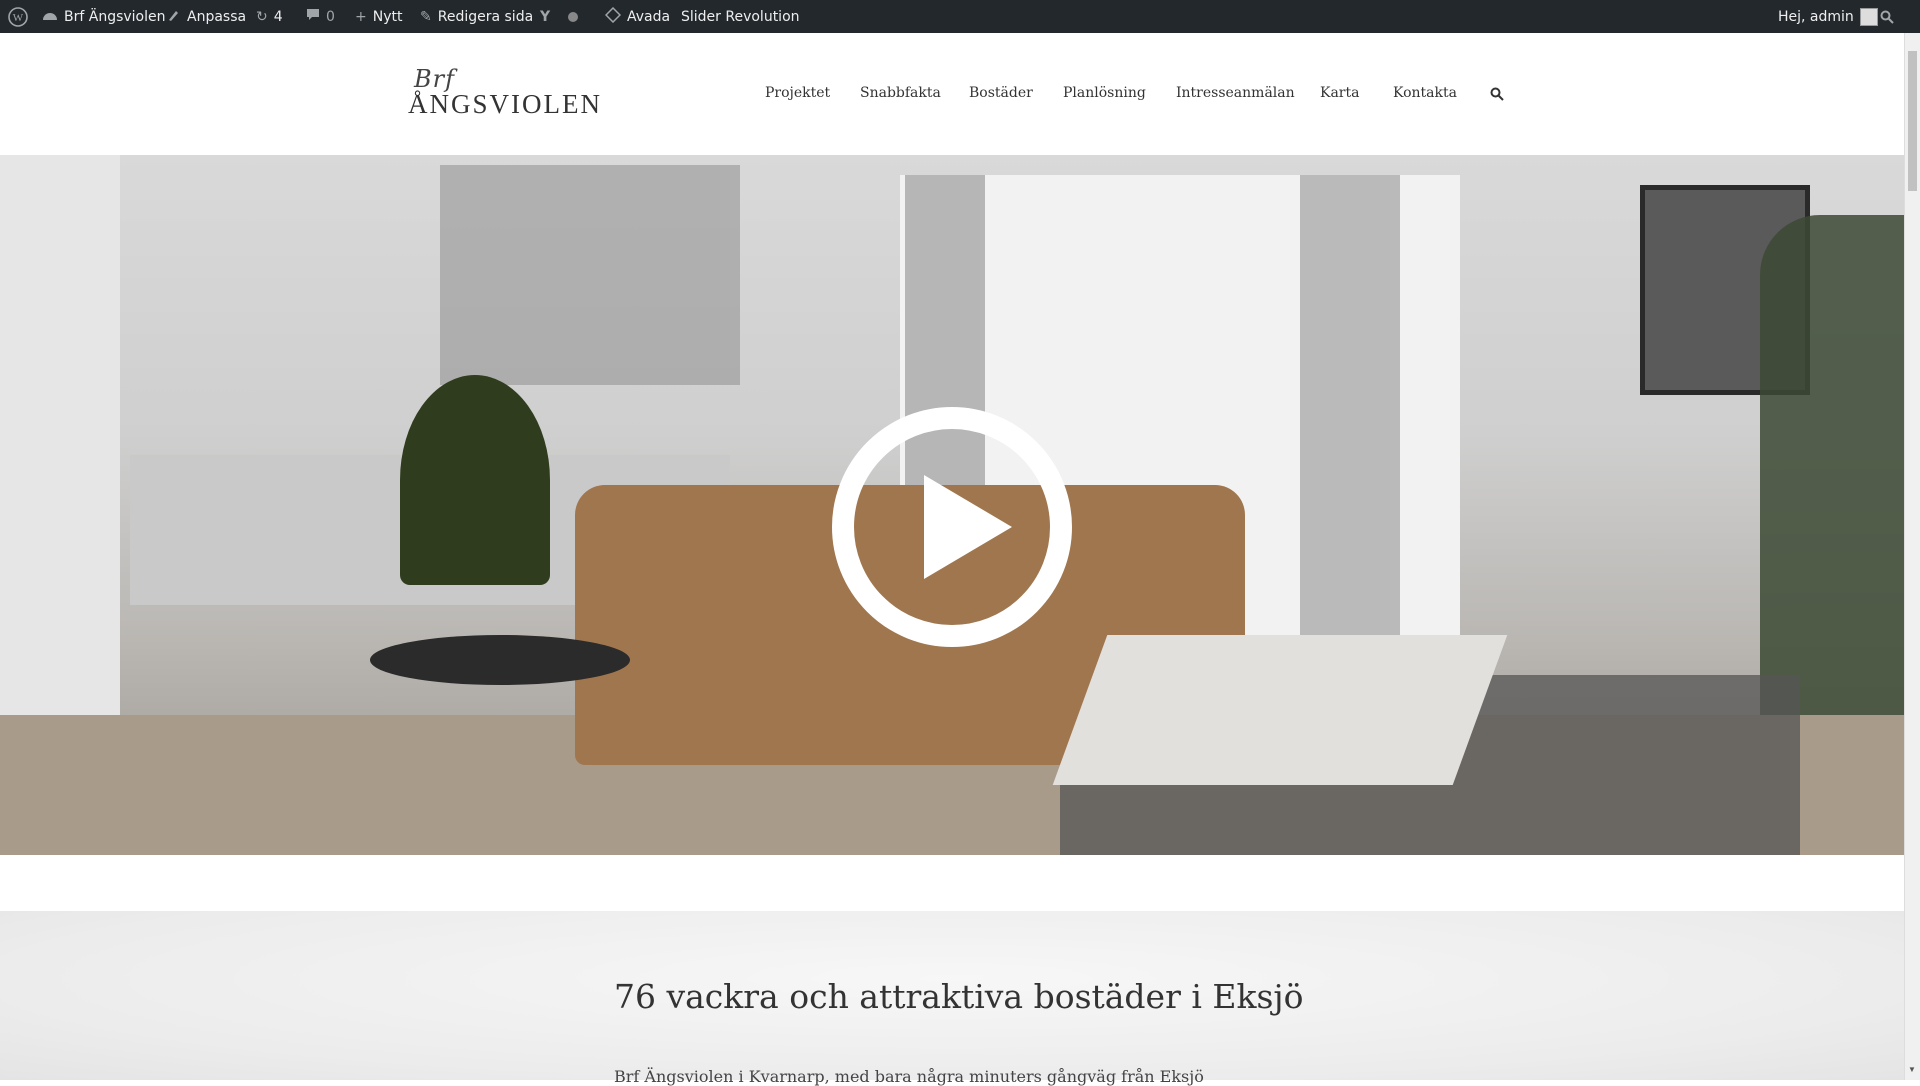 The height and width of the screenshot is (1086, 1920). Describe the element at coordinates (1887, 16) in the screenshot. I see `admin-bar-search-icon` at that location.